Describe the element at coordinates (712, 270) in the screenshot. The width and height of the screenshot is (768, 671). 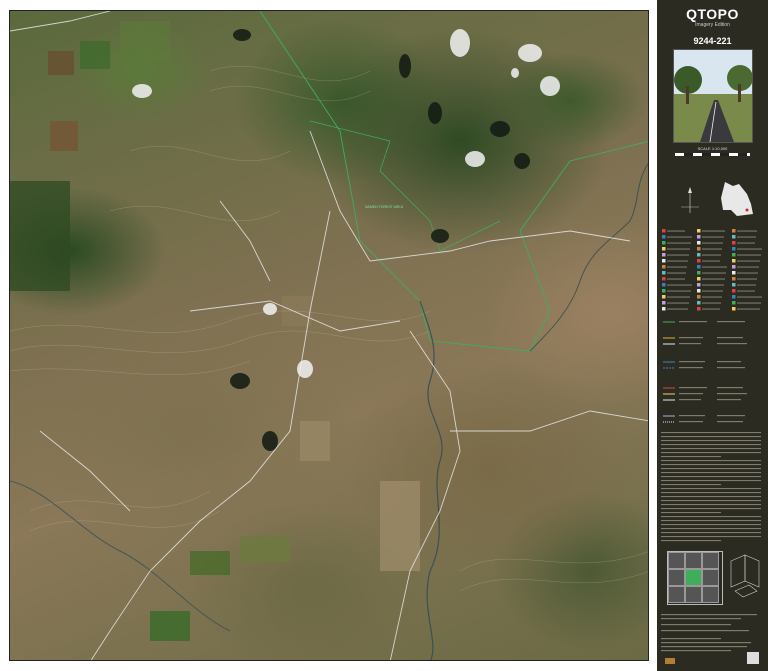
I see `legend-symbol-grid` at that location.